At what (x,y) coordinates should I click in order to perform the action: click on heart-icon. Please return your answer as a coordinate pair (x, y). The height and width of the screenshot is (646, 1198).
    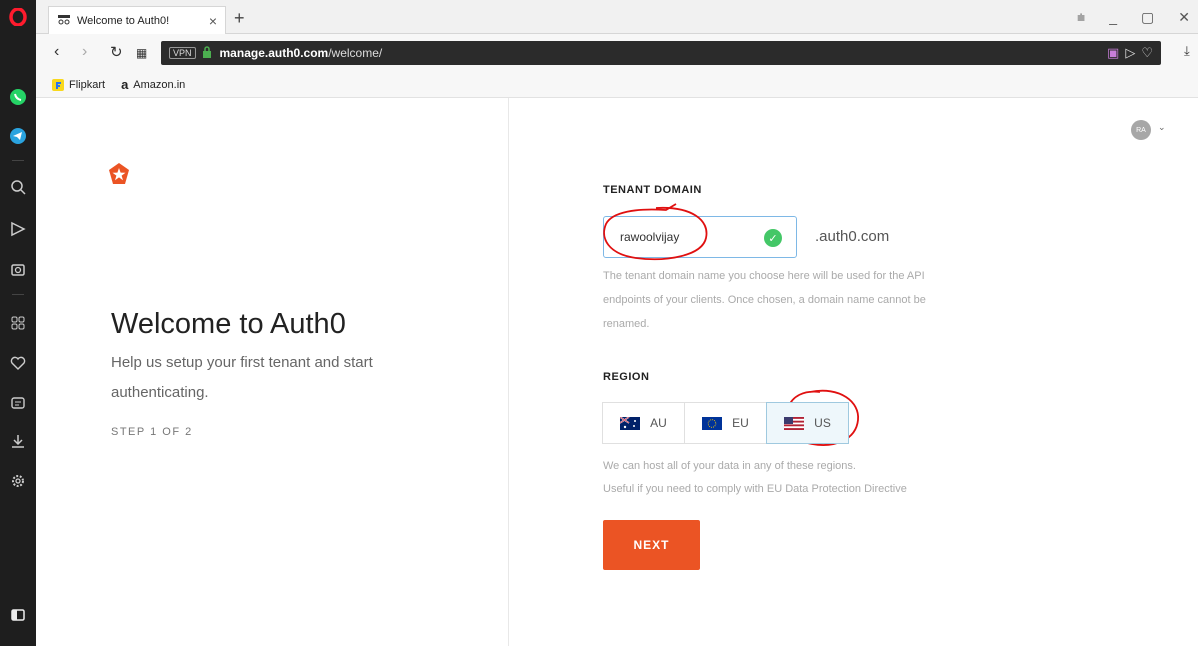
    Looking at the image, I should click on (18, 363).